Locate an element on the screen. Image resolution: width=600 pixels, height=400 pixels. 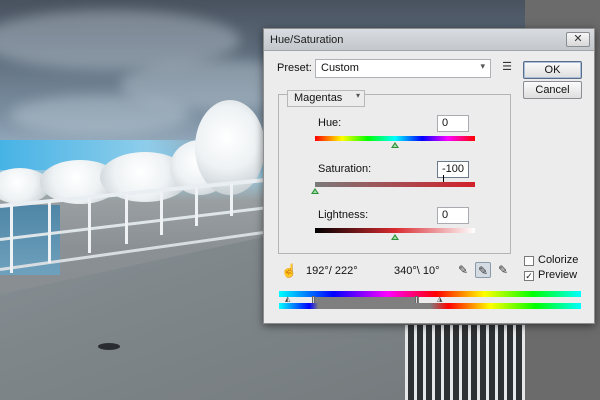
hue-input: 0 is located at coordinates (453, 123).